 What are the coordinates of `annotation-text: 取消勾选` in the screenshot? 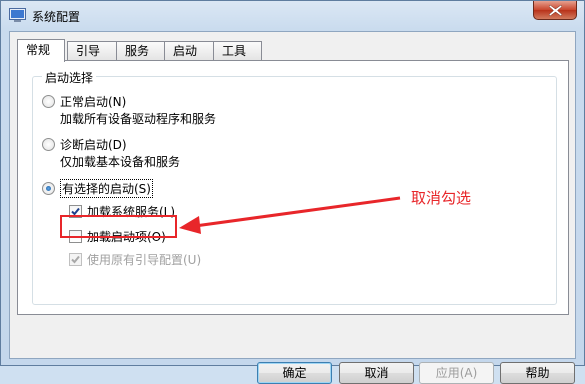 It's located at (441, 198).